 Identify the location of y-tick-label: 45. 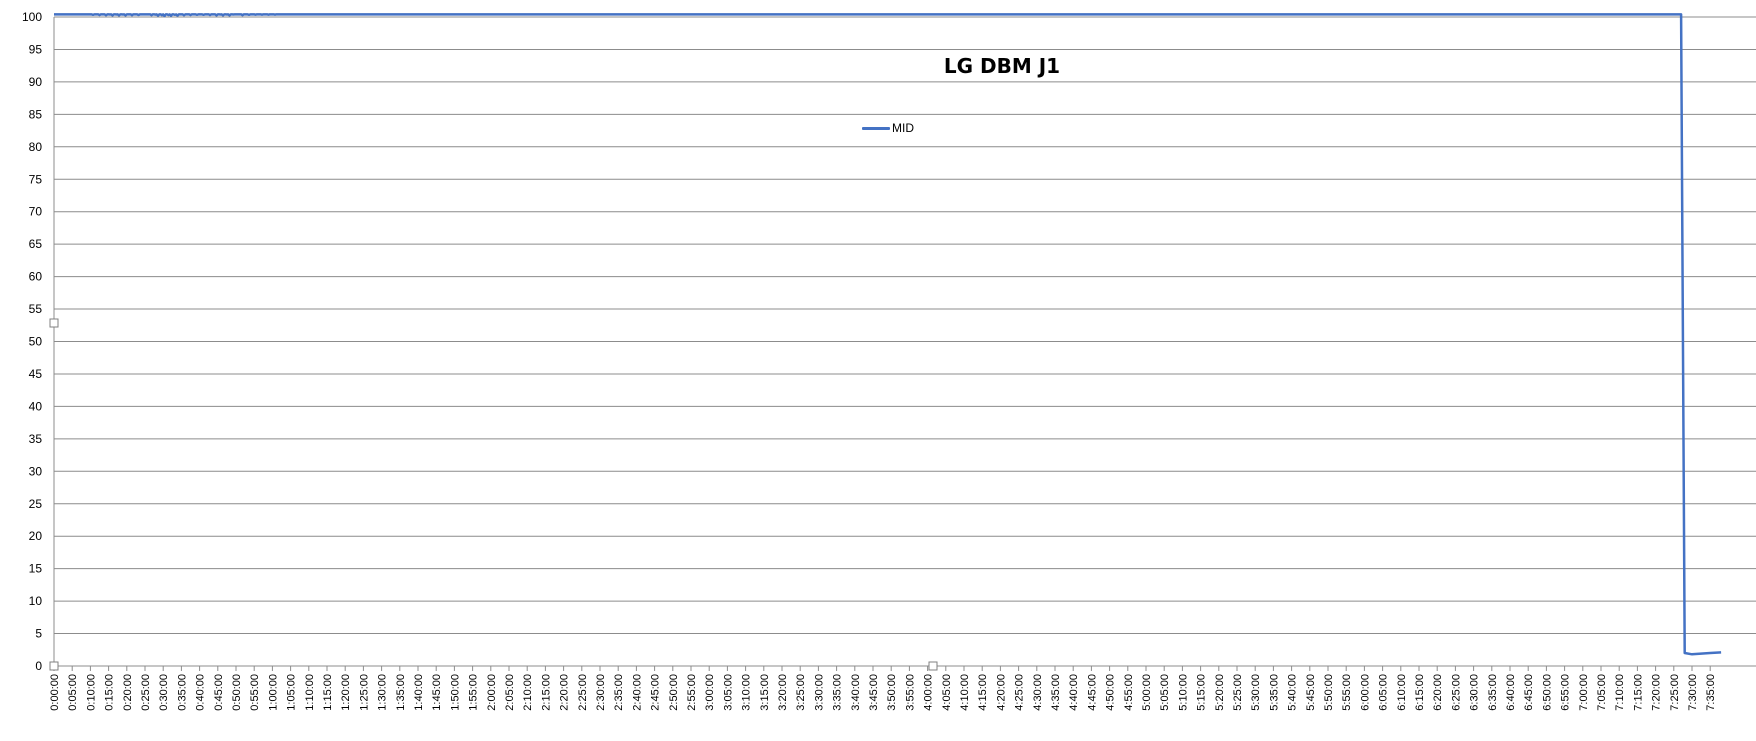
(36, 374).